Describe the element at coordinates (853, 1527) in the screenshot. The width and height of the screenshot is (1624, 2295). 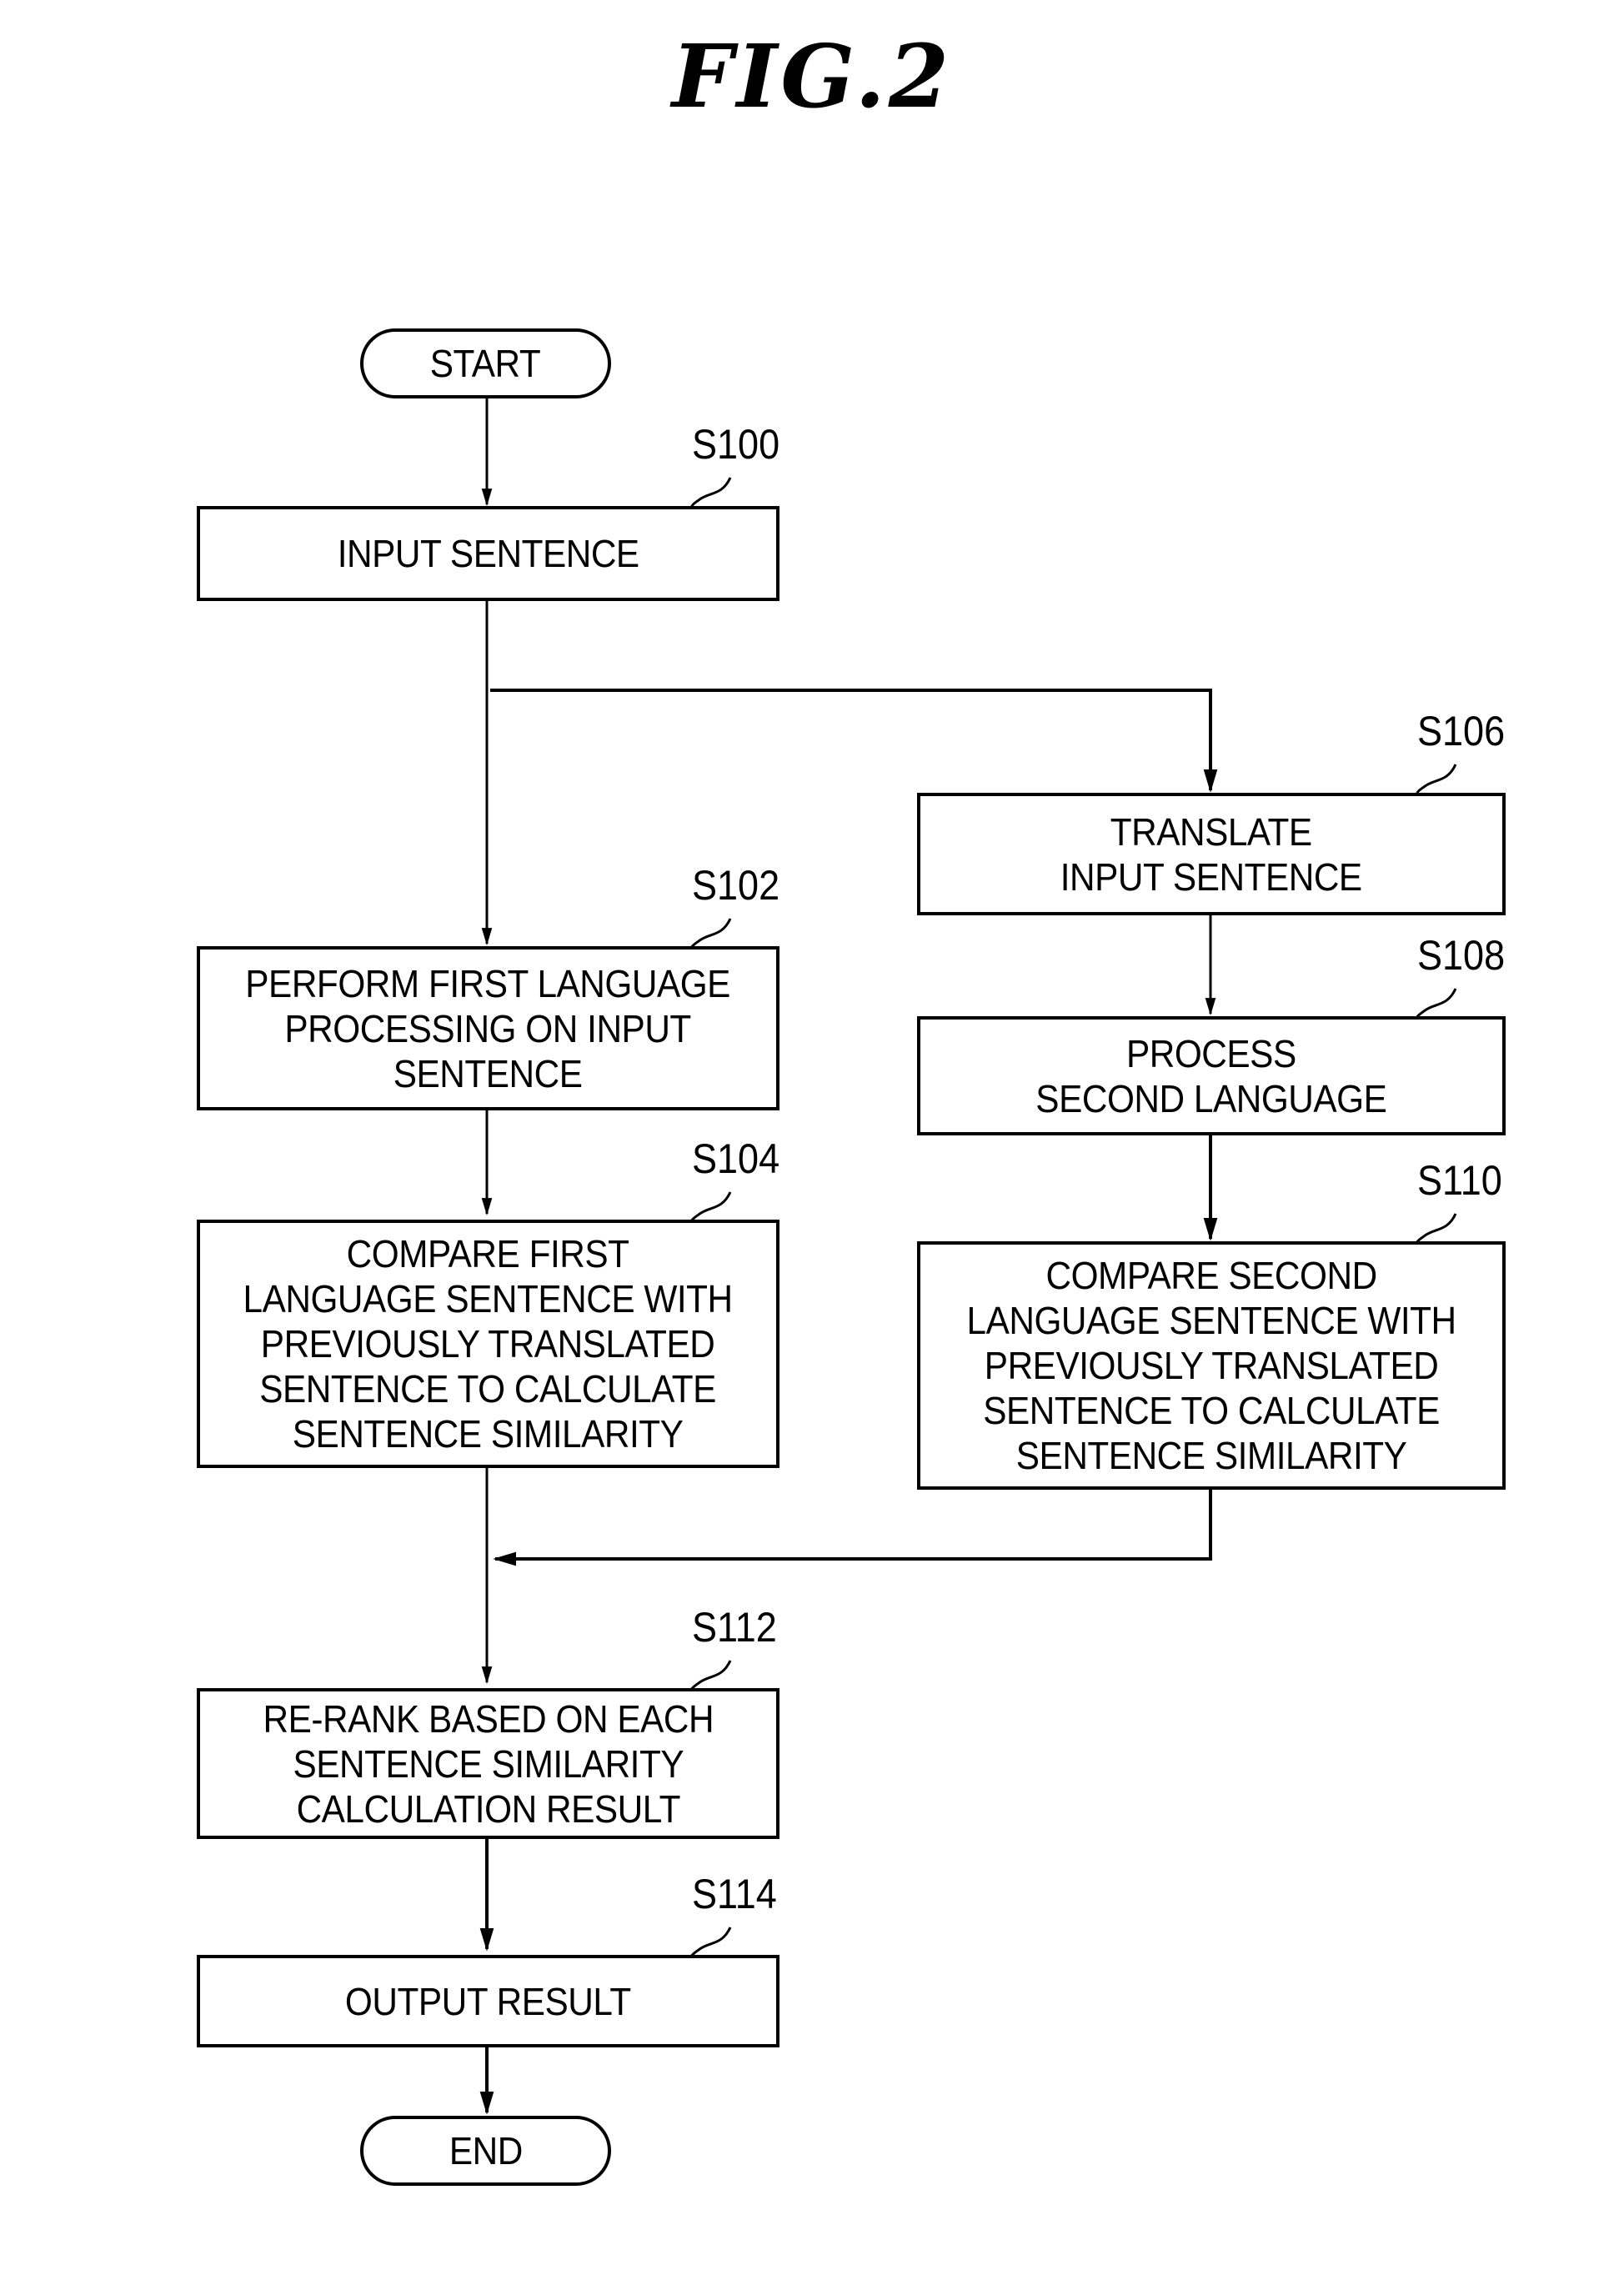
I see `edge-s110-s112` at that location.